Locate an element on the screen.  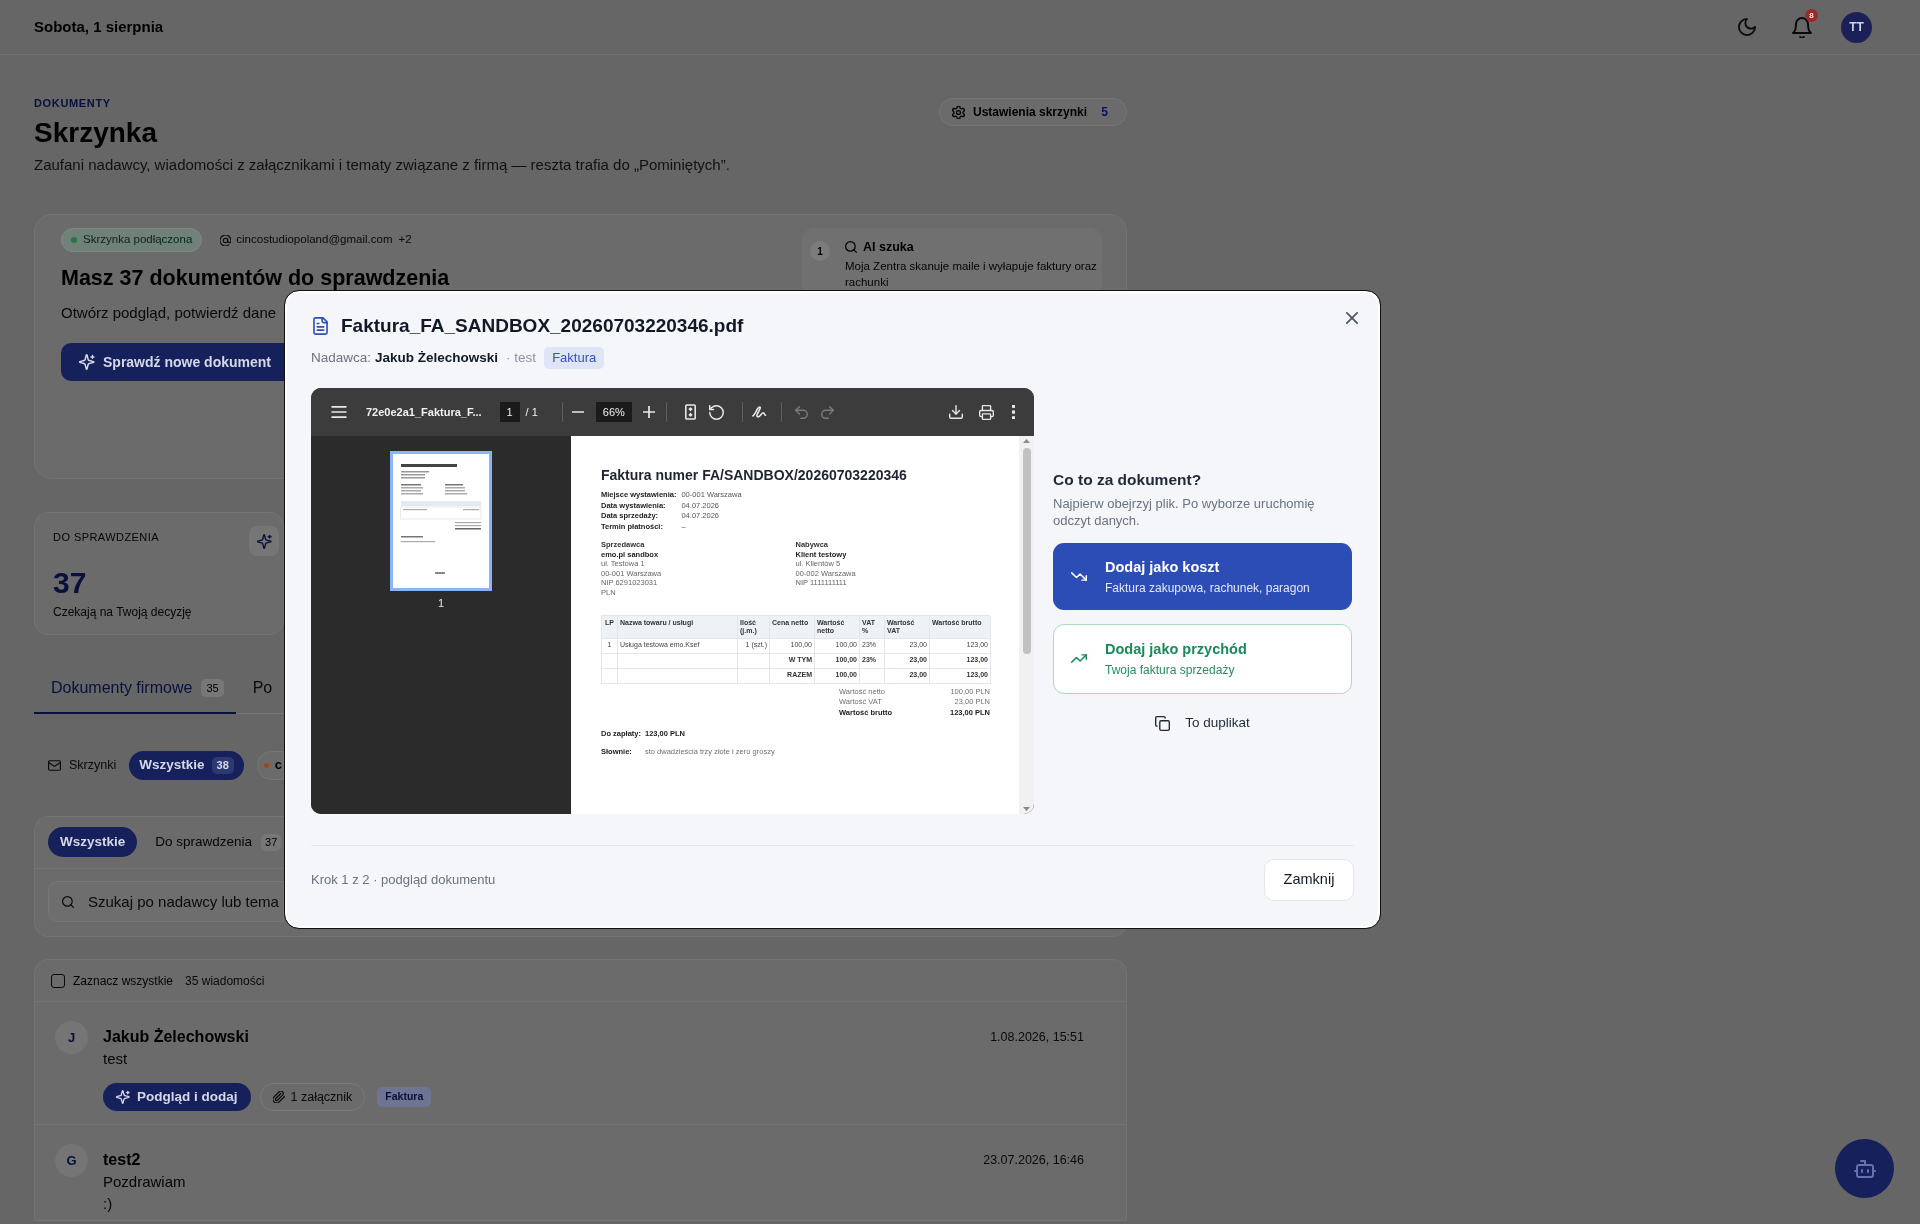
page-count: / 1 is located at coordinates (531, 412).